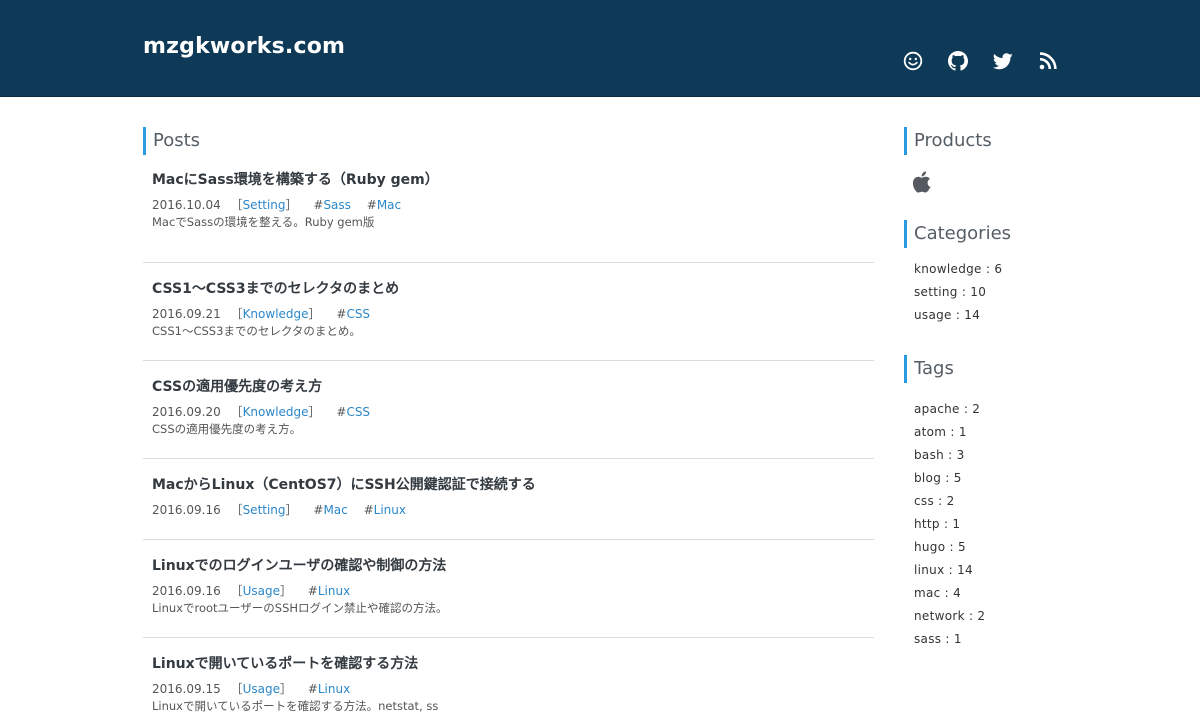 This screenshot has width=1200, height=715. I want to click on twitter-icon, so click(1003, 61).